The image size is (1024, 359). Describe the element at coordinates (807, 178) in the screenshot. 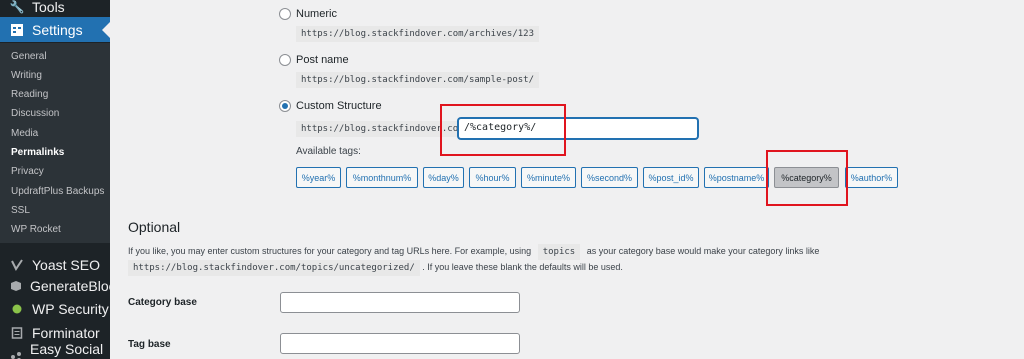

I see `highlight-box-category-tag` at that location.